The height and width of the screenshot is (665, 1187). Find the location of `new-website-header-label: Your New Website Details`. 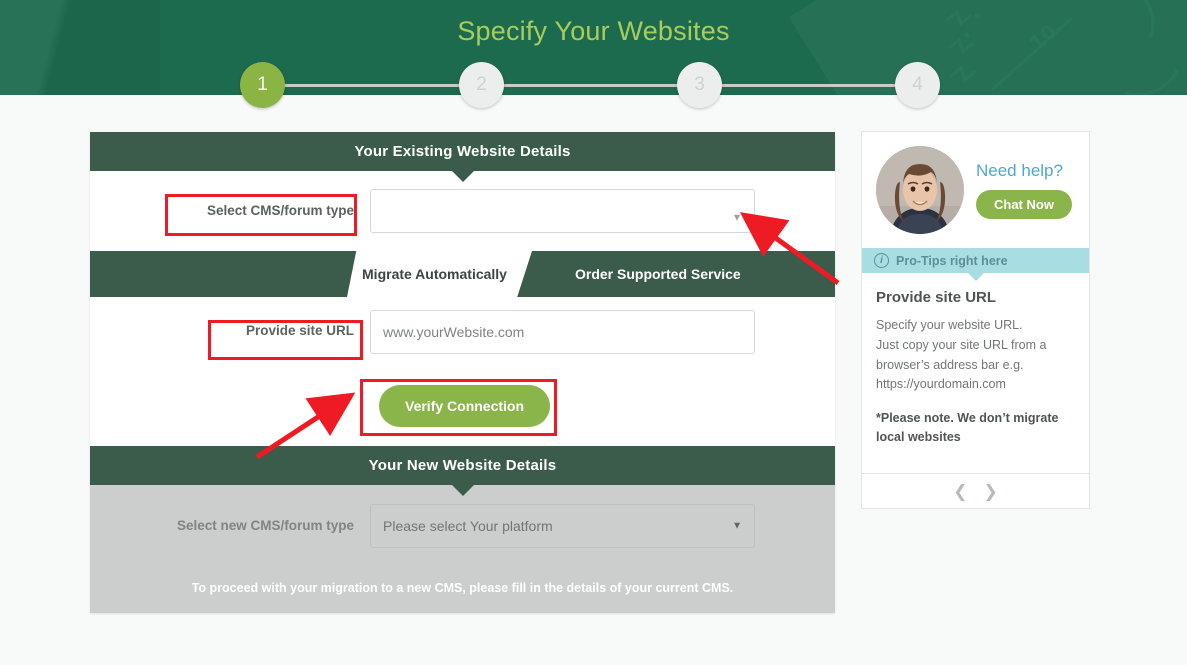

new-website-header-label: Your New Website Details is located at coordinates (462, 465).